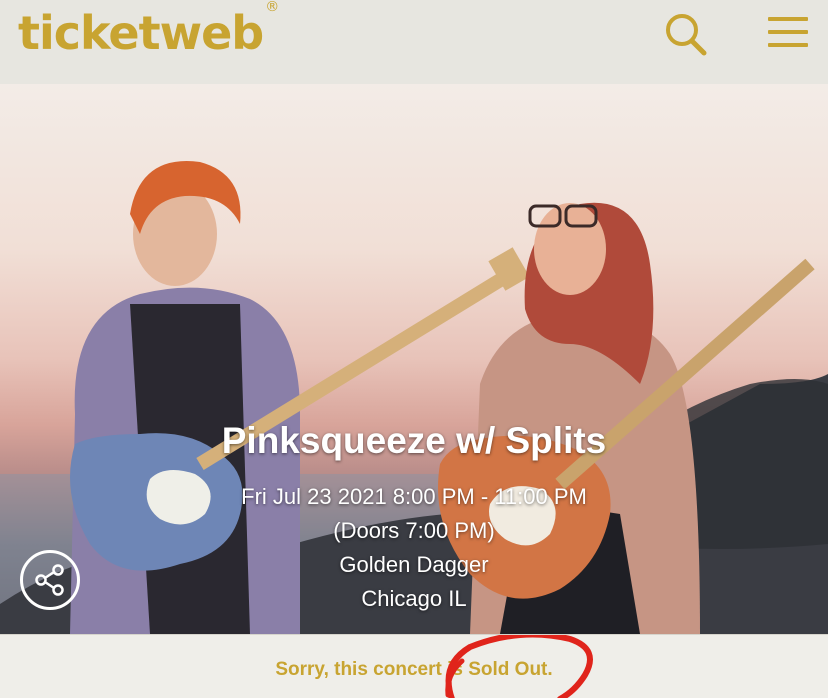 This screenshot has width=828, height=698. I want to click on ticketweb-logo: ticketweb ®, so click(148, 30).